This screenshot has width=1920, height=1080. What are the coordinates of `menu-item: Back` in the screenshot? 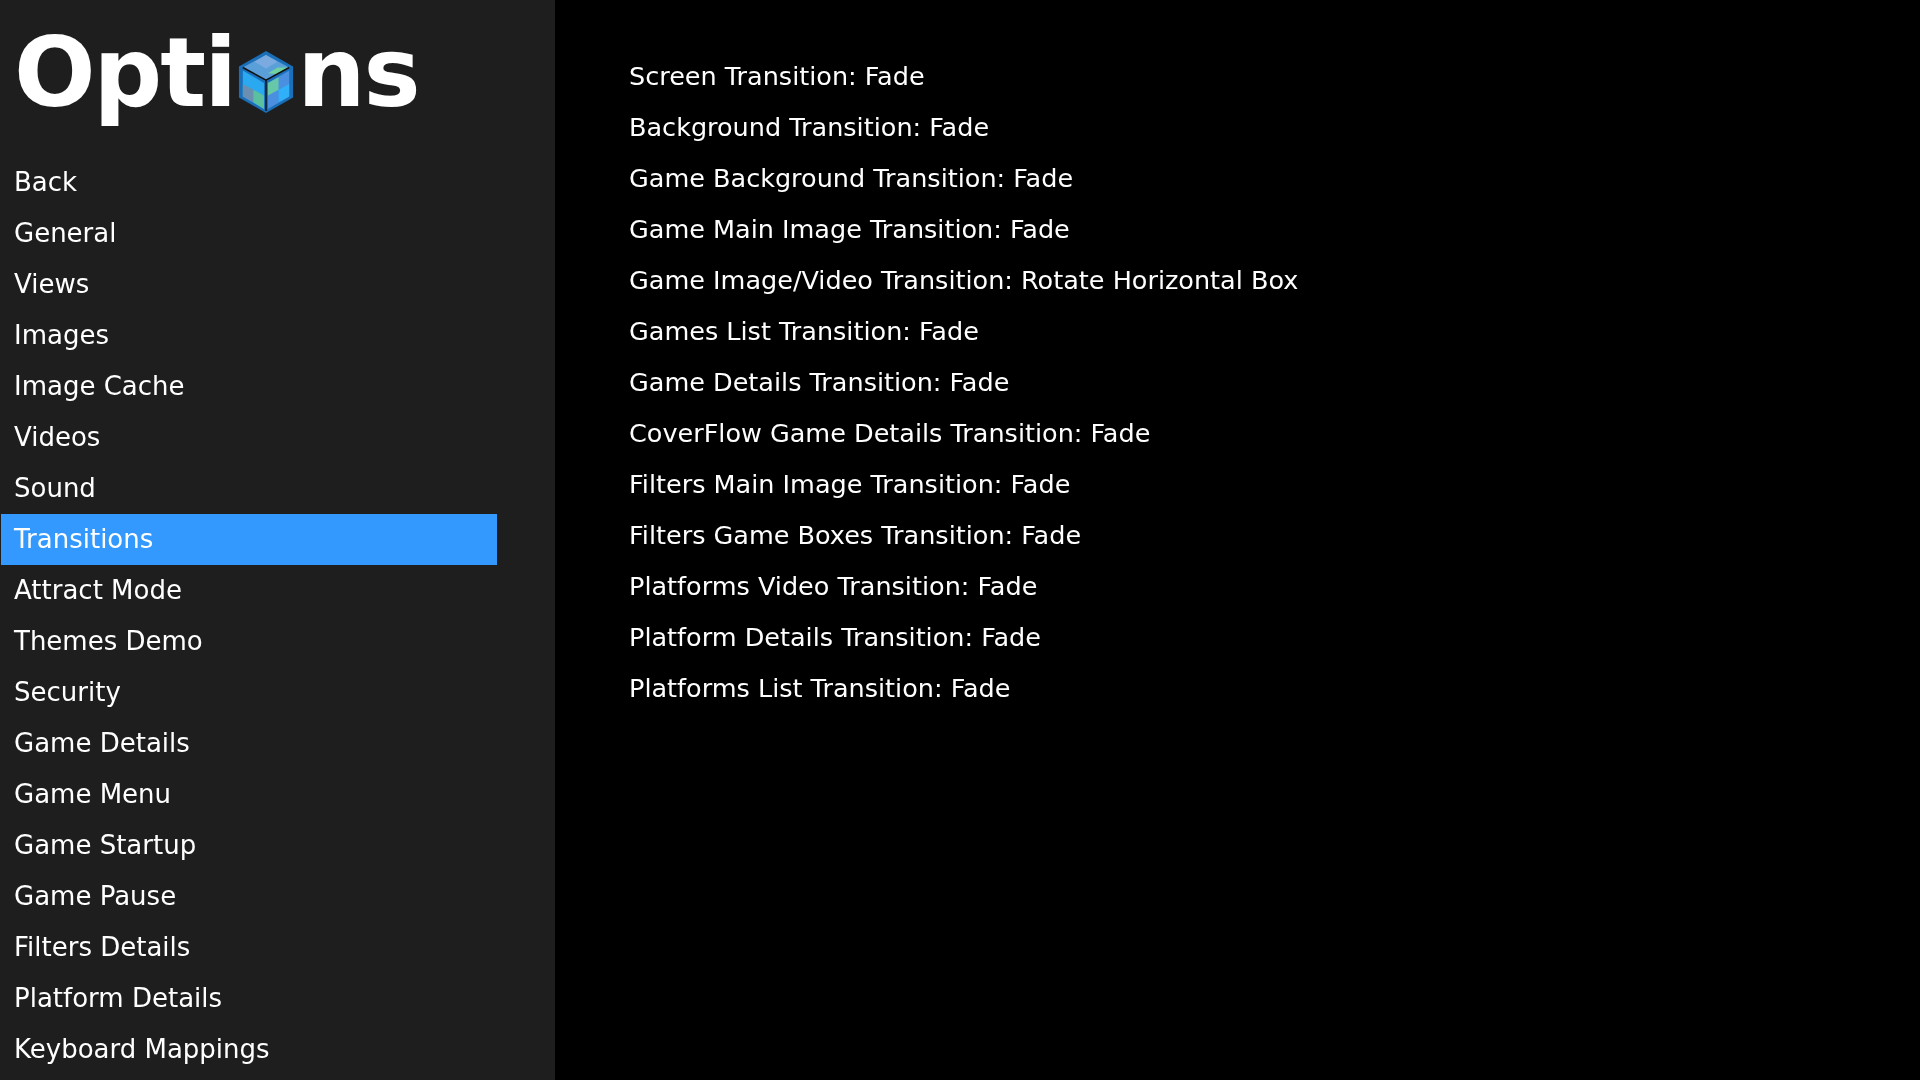 It's located at (249, 182).